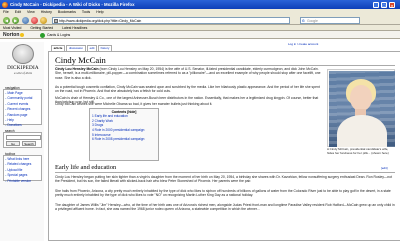 The height and width of the screenshot is (241, 400). I want to click on maximize-button: □, so click(384, 4).